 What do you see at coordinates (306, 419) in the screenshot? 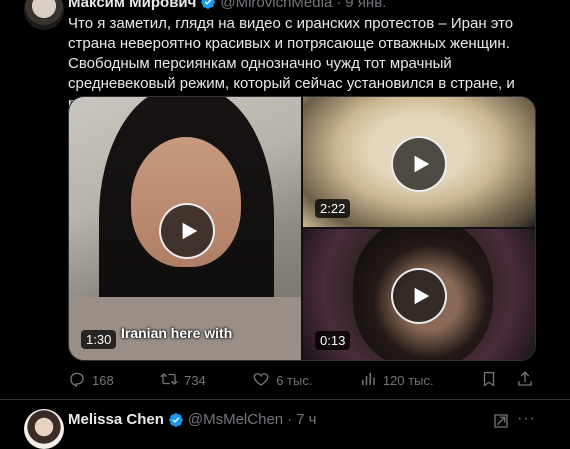
I see `tweet-date: 7 ч` at bounding box center [306, 419].